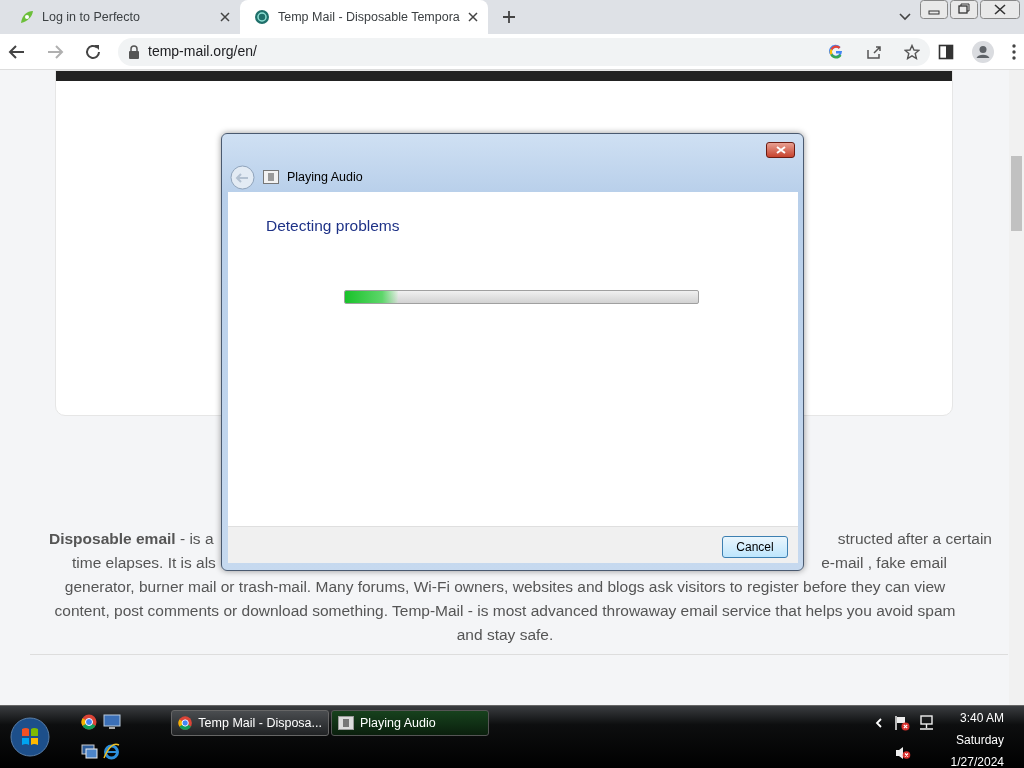 The height and width of the screenshot is (768, 1024). What do you see at coordinates (1014, 51) in the screenshot?
I see `menu-icon` at bounding box center [1014, 51].